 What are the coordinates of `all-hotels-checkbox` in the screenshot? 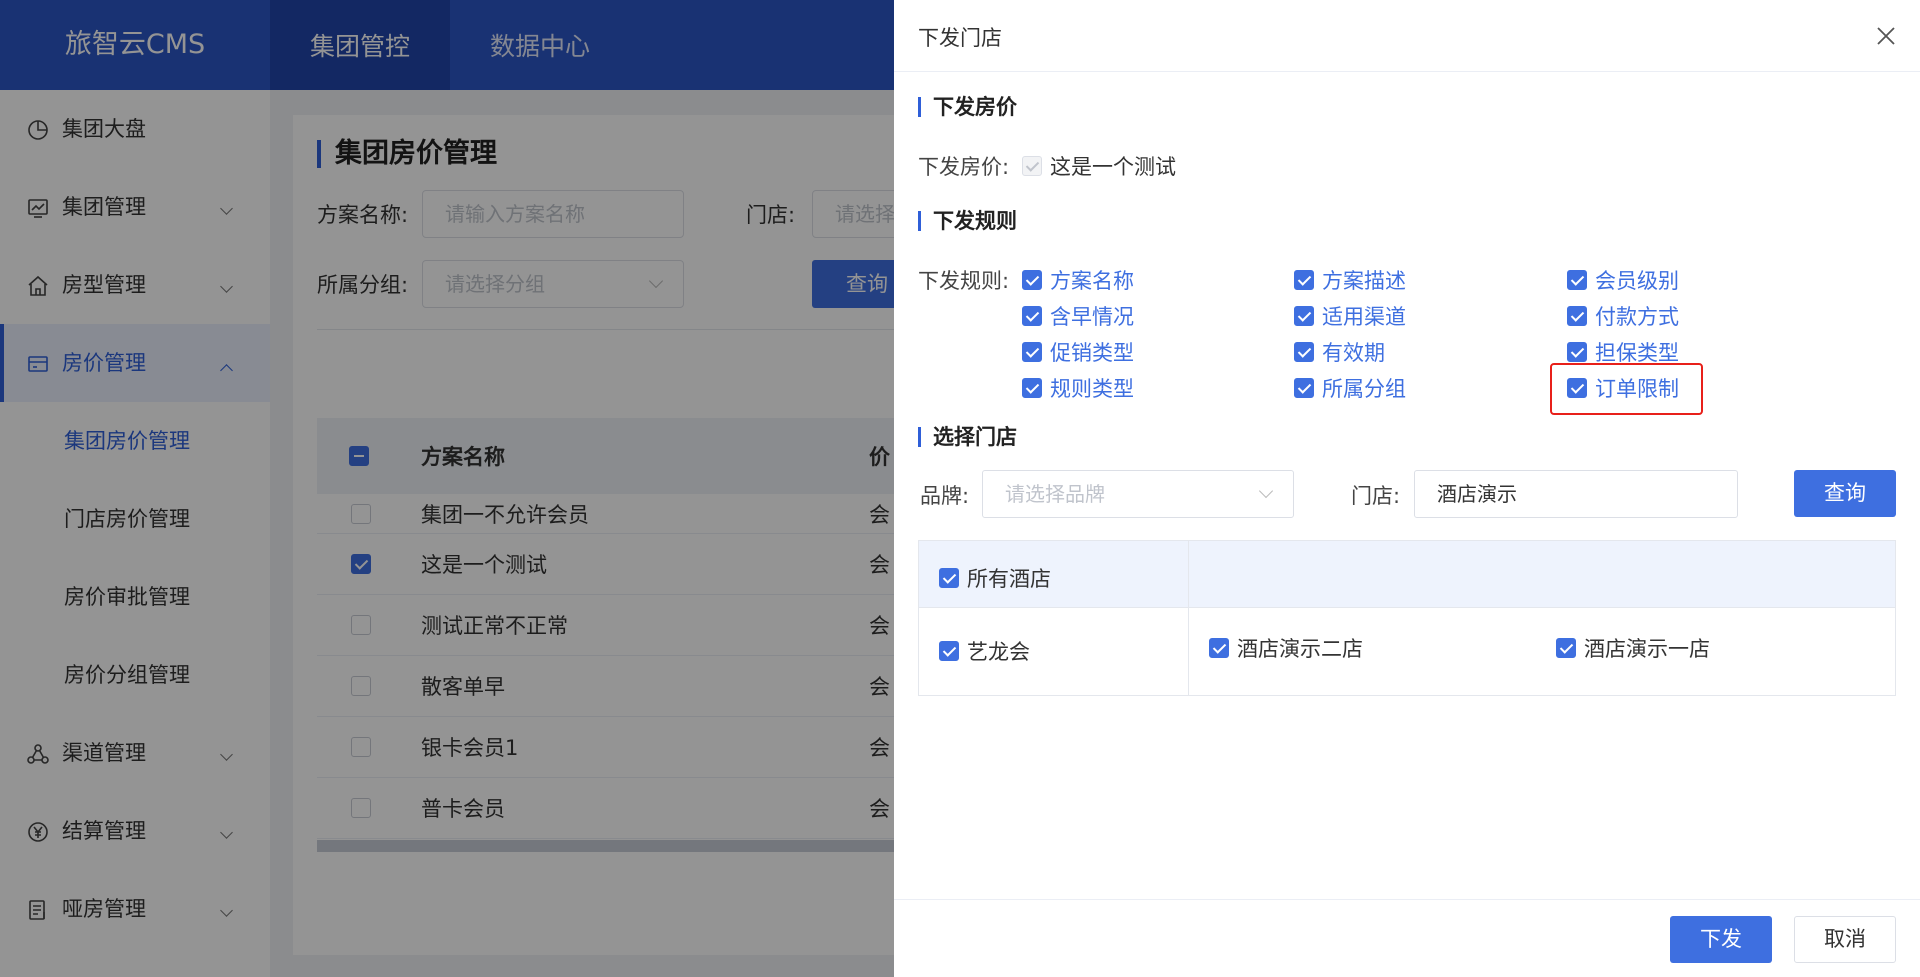 It's located at (949, 578).